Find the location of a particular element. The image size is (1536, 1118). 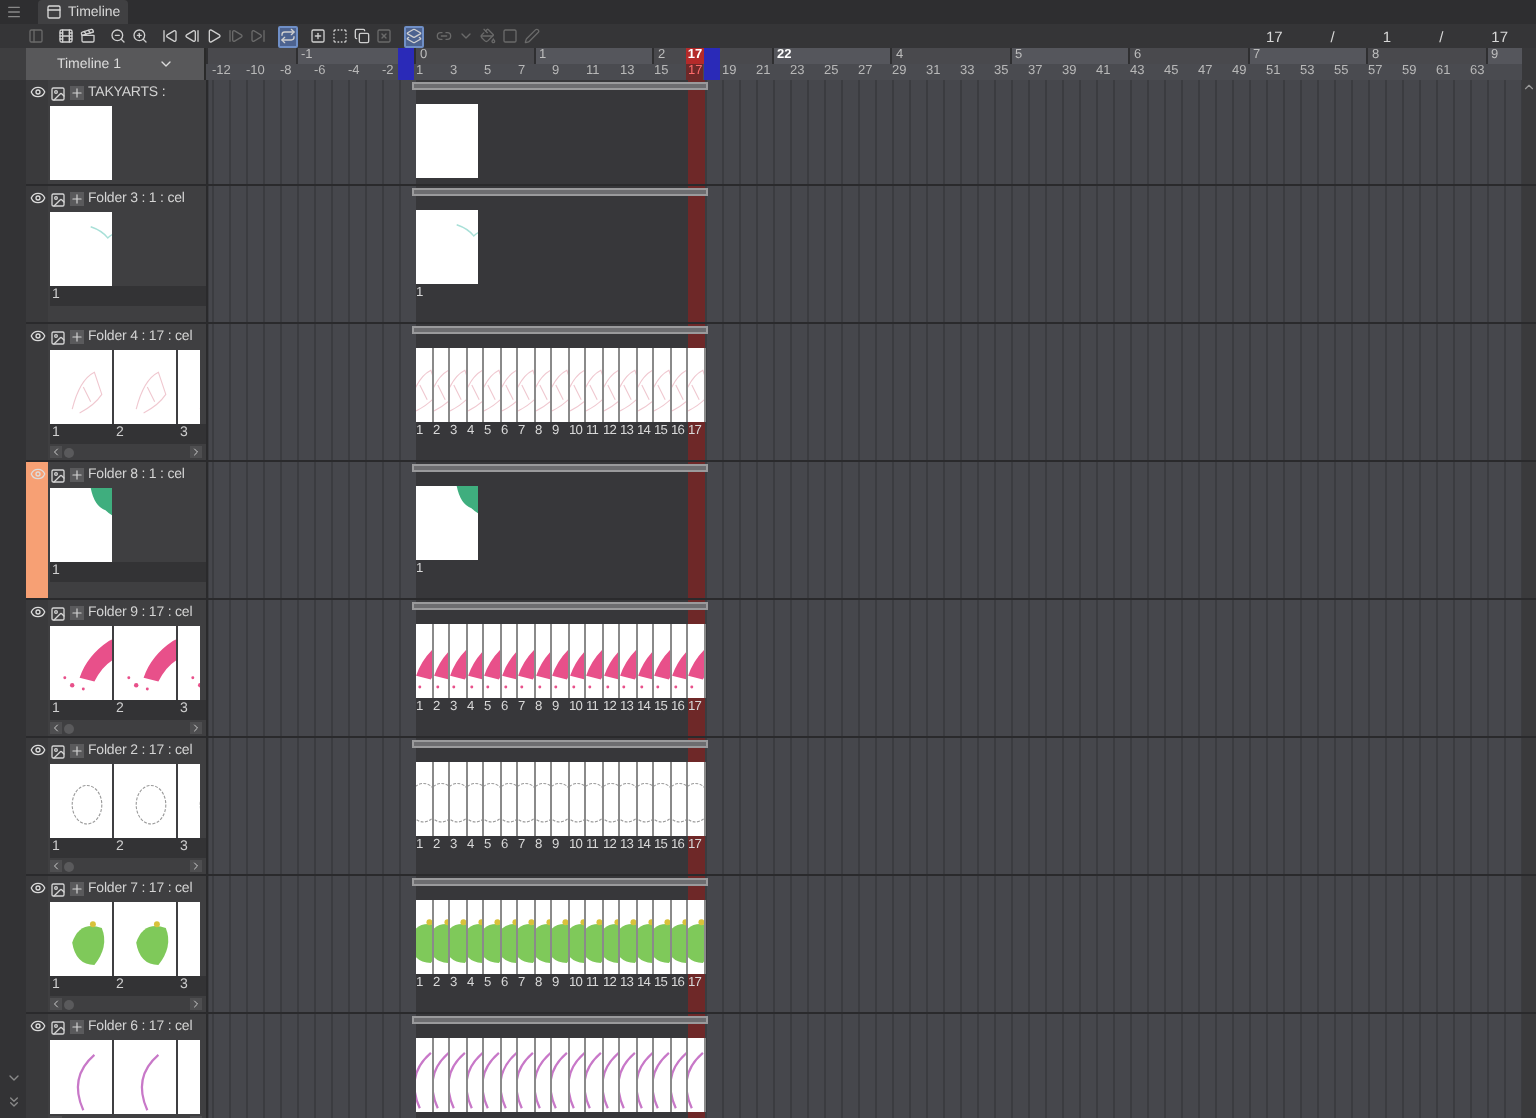

step-back-button is located at coordinates (192, 36).